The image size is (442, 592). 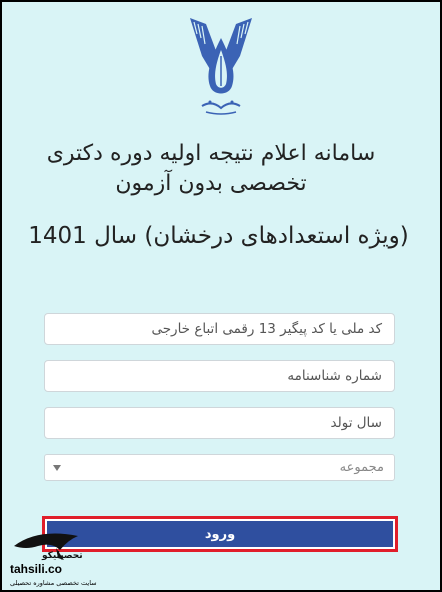 What do you see at coordinates (266, 329) in the screenshot?
I see `national-code-placeholder: کد ملی یا کد پیگیر 13 رقمی اتباع خارجی` at bounding box center [266, 329].